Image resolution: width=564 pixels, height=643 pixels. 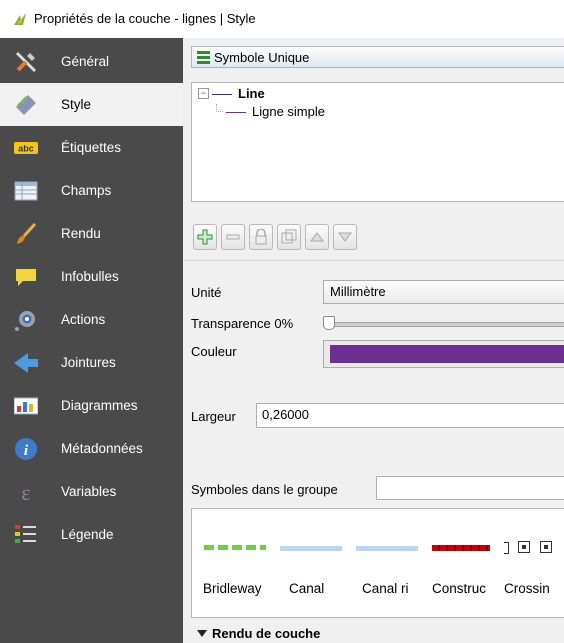 I want to click on lock-layer-button, so click(x=261, y=237).